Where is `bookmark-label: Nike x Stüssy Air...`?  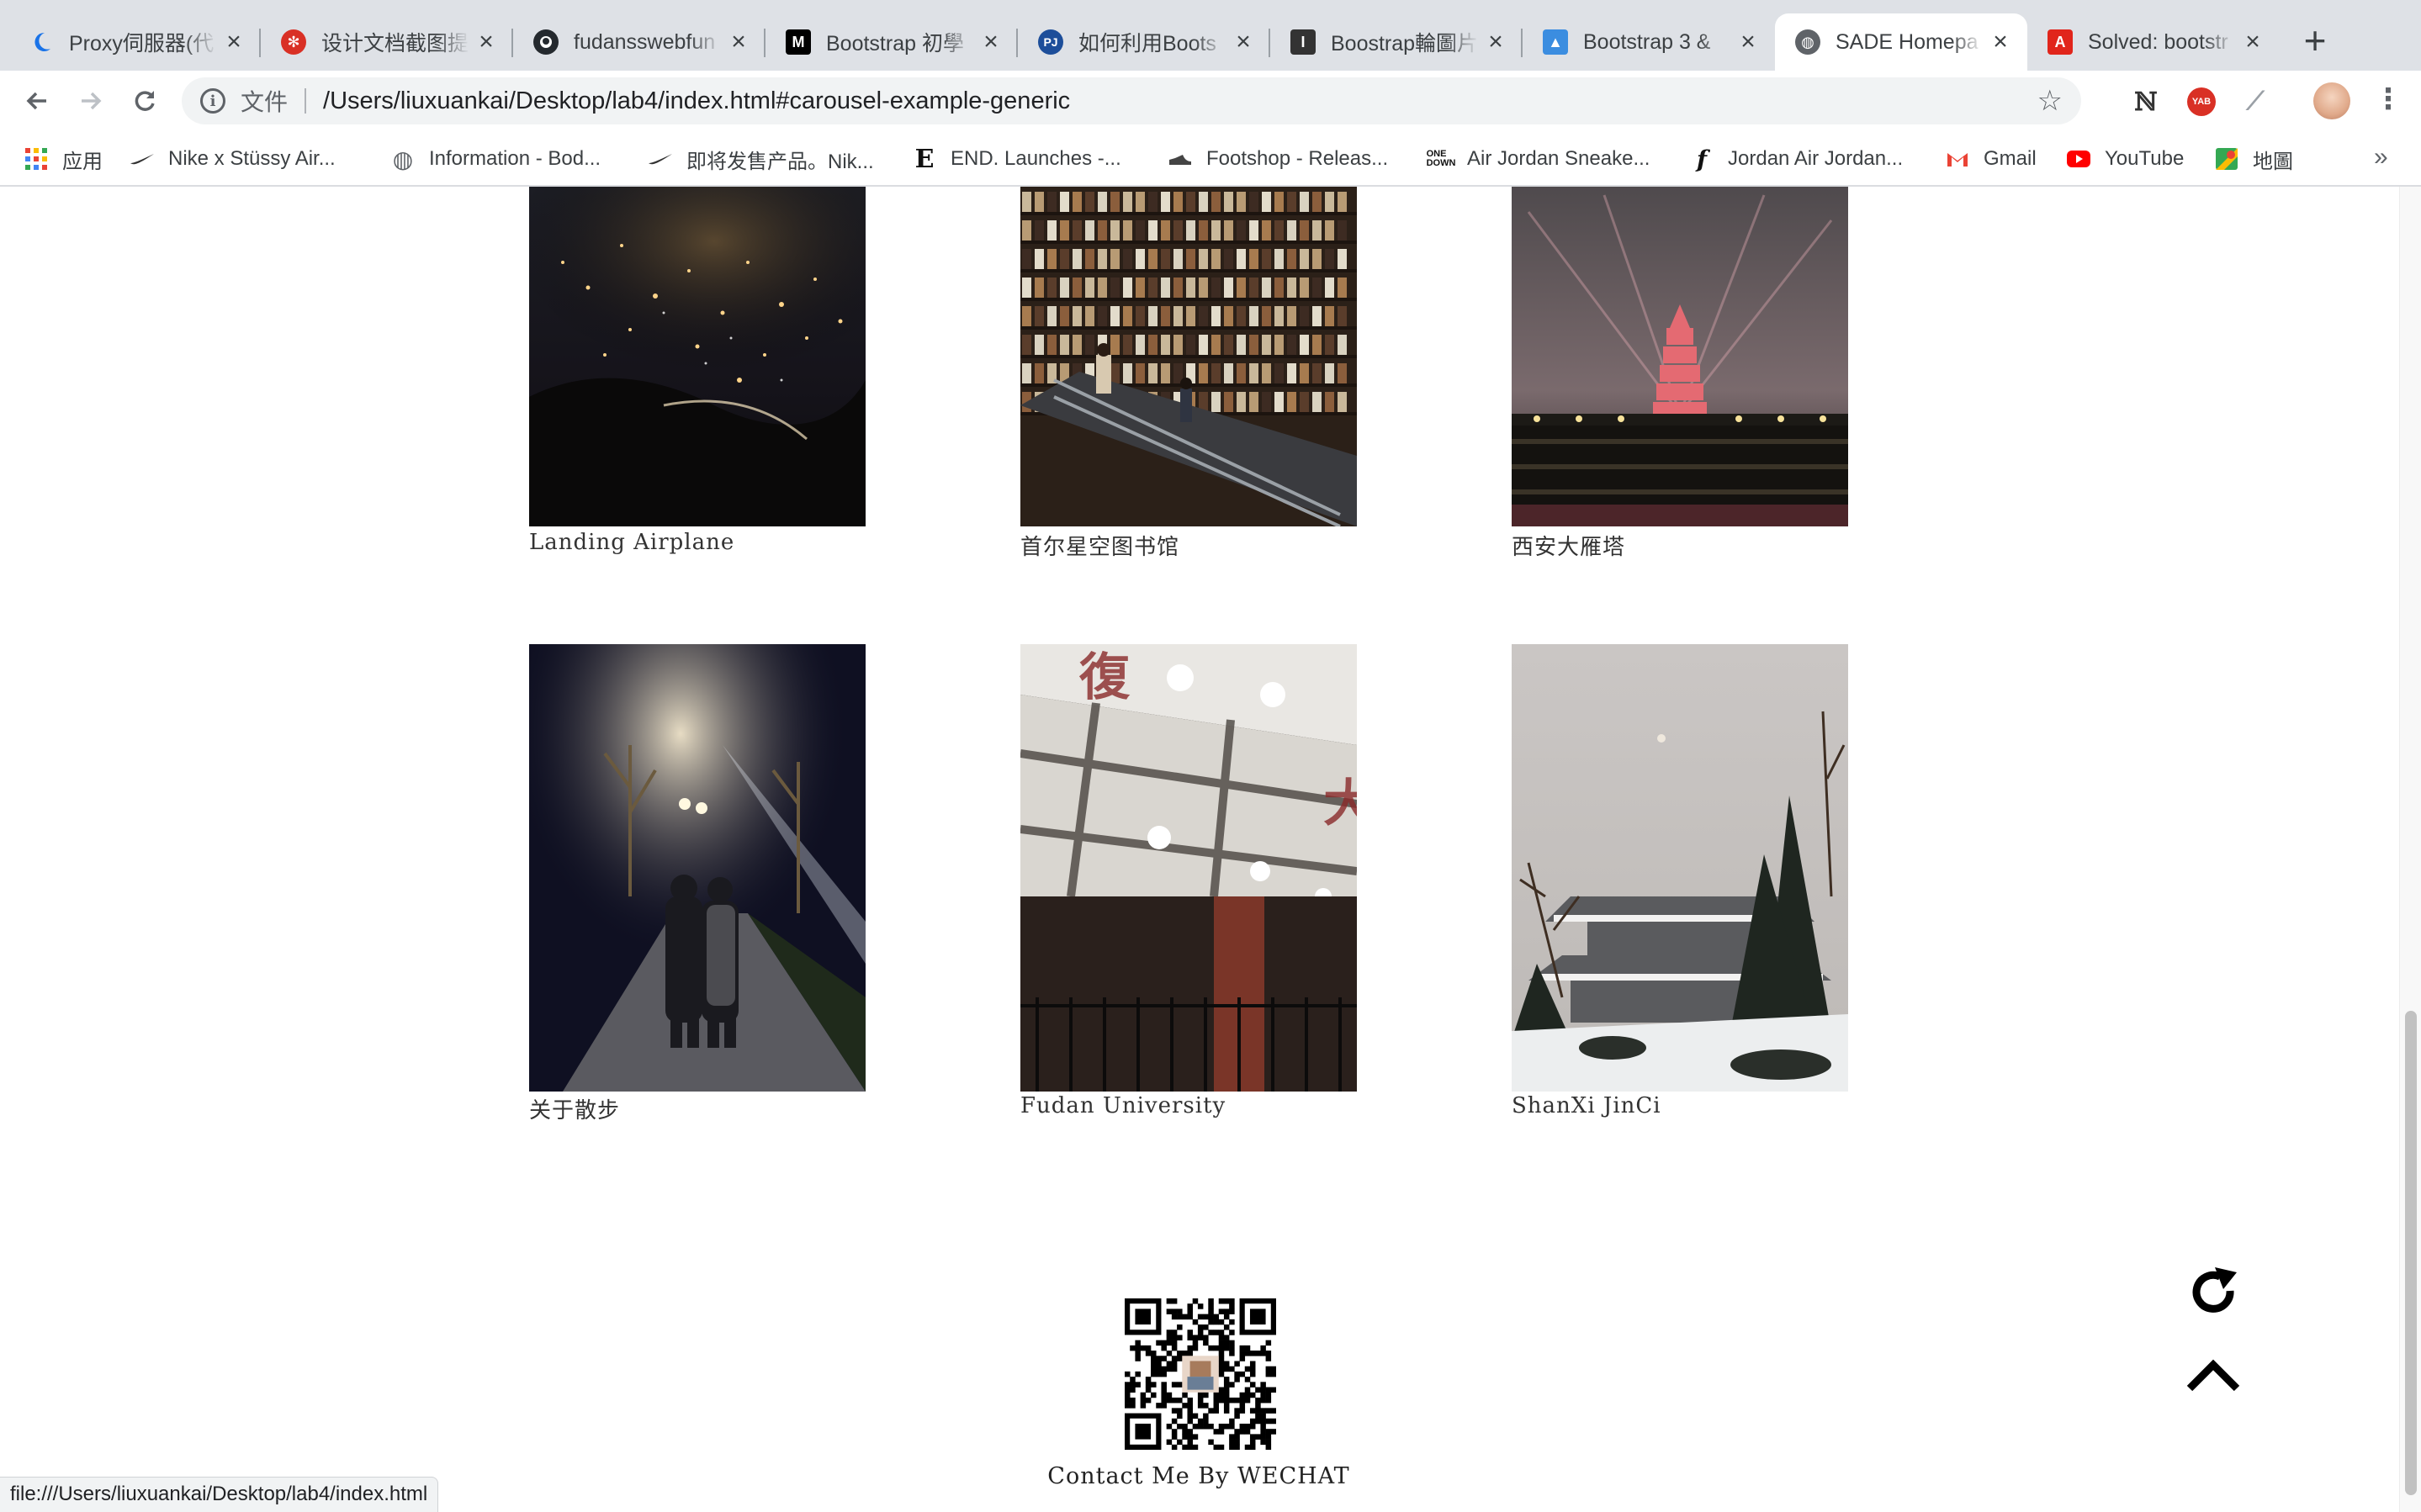
bookmark-label: Nike x Stüssy Air... is located at coordinates (252, 158).